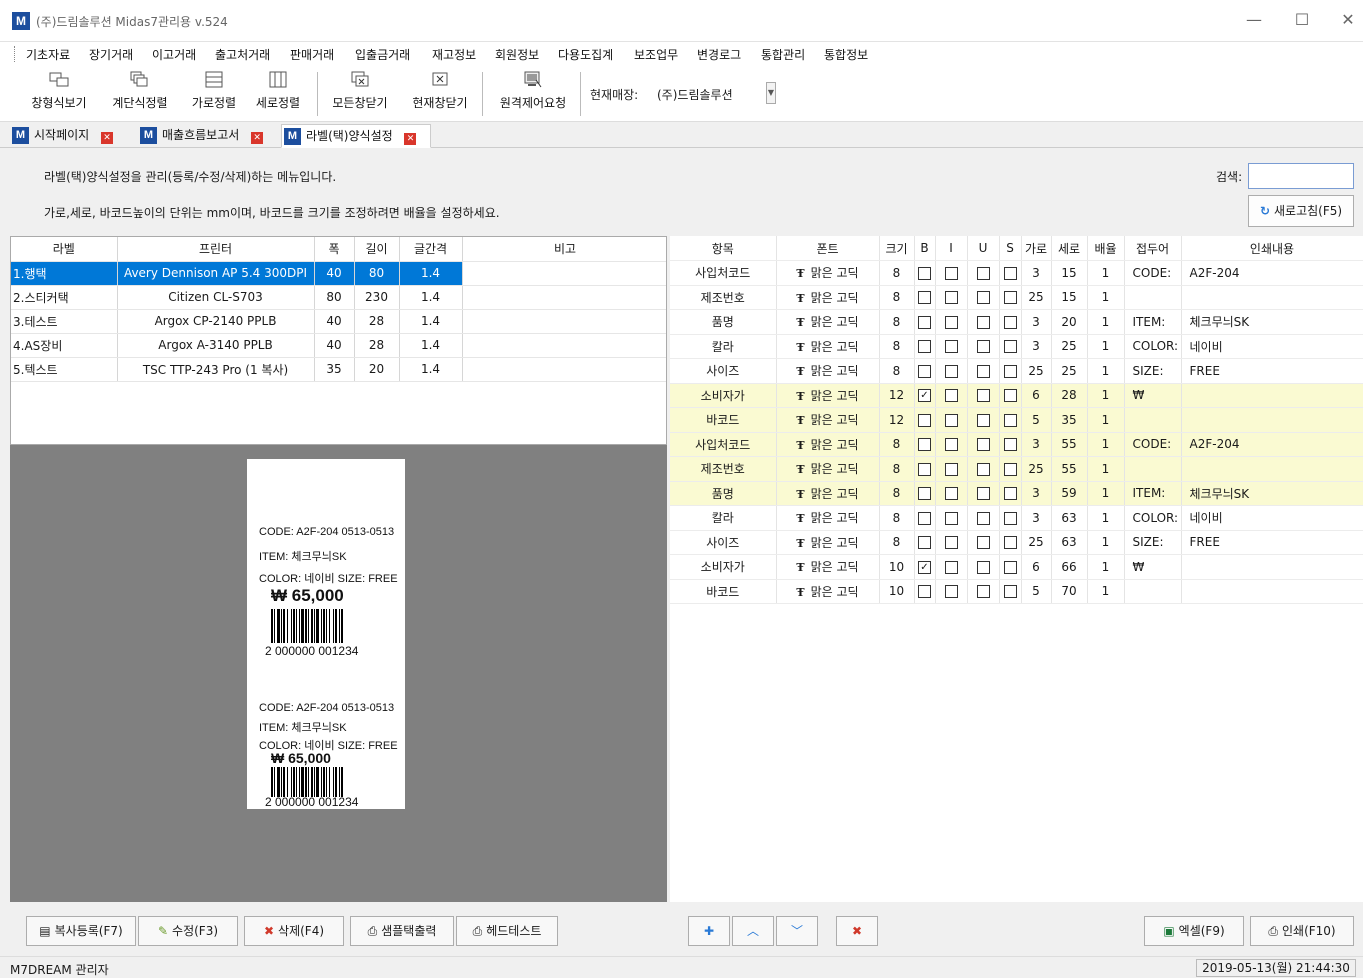 The image size is (1363, 978). Describe the element at coordinates (897, 420) in the screenshot. I see `size-cell: 12` at that location.